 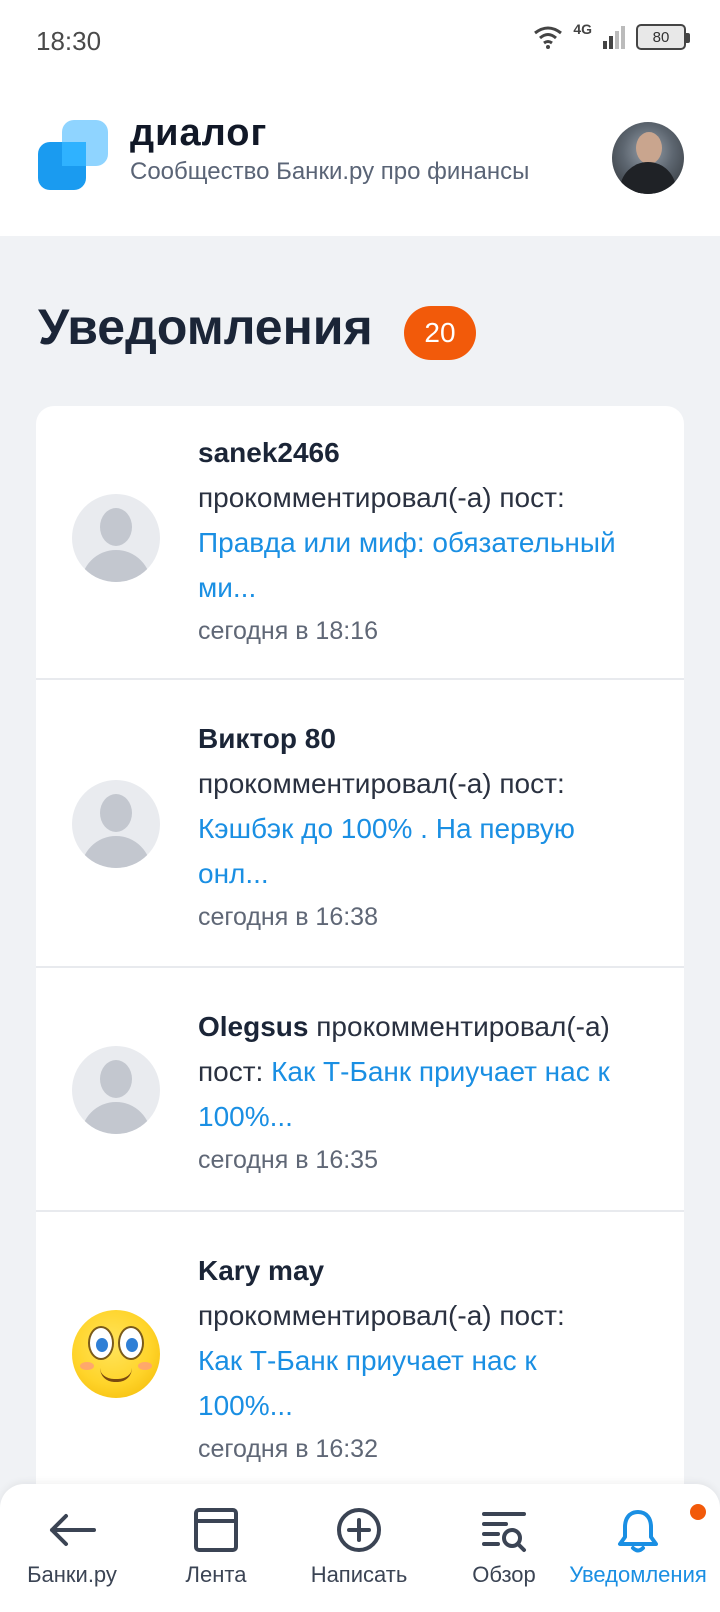 What do you see at coordinates (72, 1548) in the screenshot?
I see `nav-banki: Банки.ру` at bounding box center [72, 1548].